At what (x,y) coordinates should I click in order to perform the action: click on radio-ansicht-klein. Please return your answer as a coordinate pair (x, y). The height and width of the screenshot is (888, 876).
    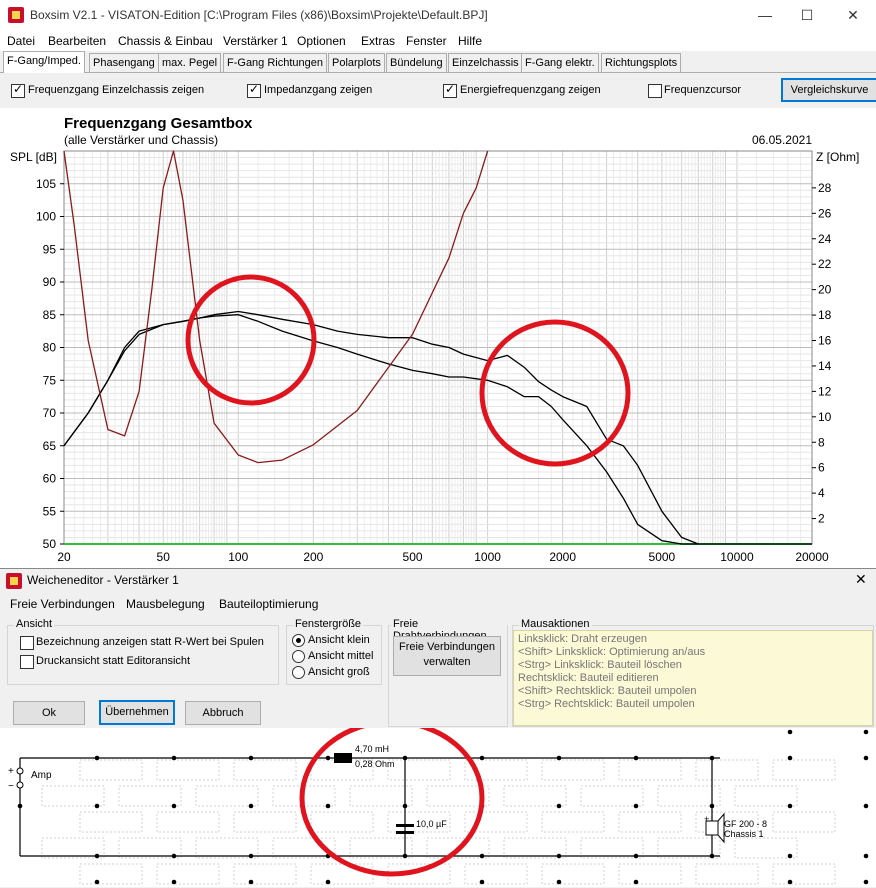
    Looking at the image, I should click on (298, 640).